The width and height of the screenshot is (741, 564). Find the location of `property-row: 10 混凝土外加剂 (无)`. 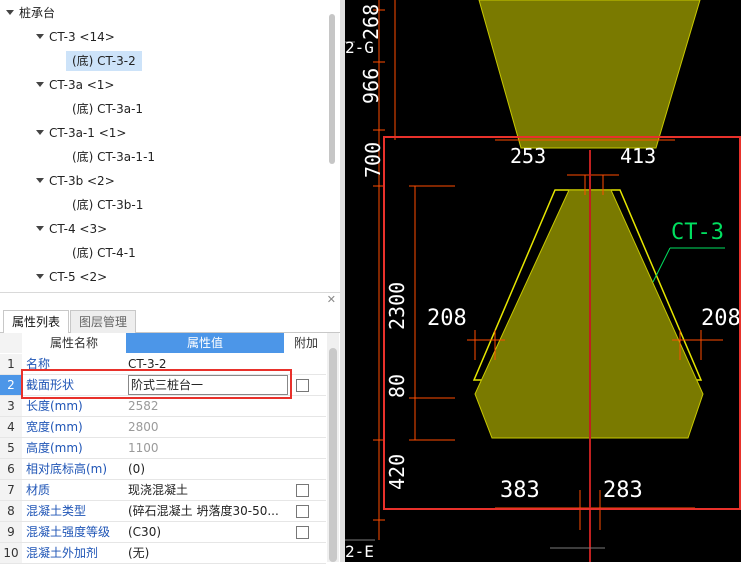

property-row: 10 混凝土外加剂 (无) is located at coordinates (163, 553).